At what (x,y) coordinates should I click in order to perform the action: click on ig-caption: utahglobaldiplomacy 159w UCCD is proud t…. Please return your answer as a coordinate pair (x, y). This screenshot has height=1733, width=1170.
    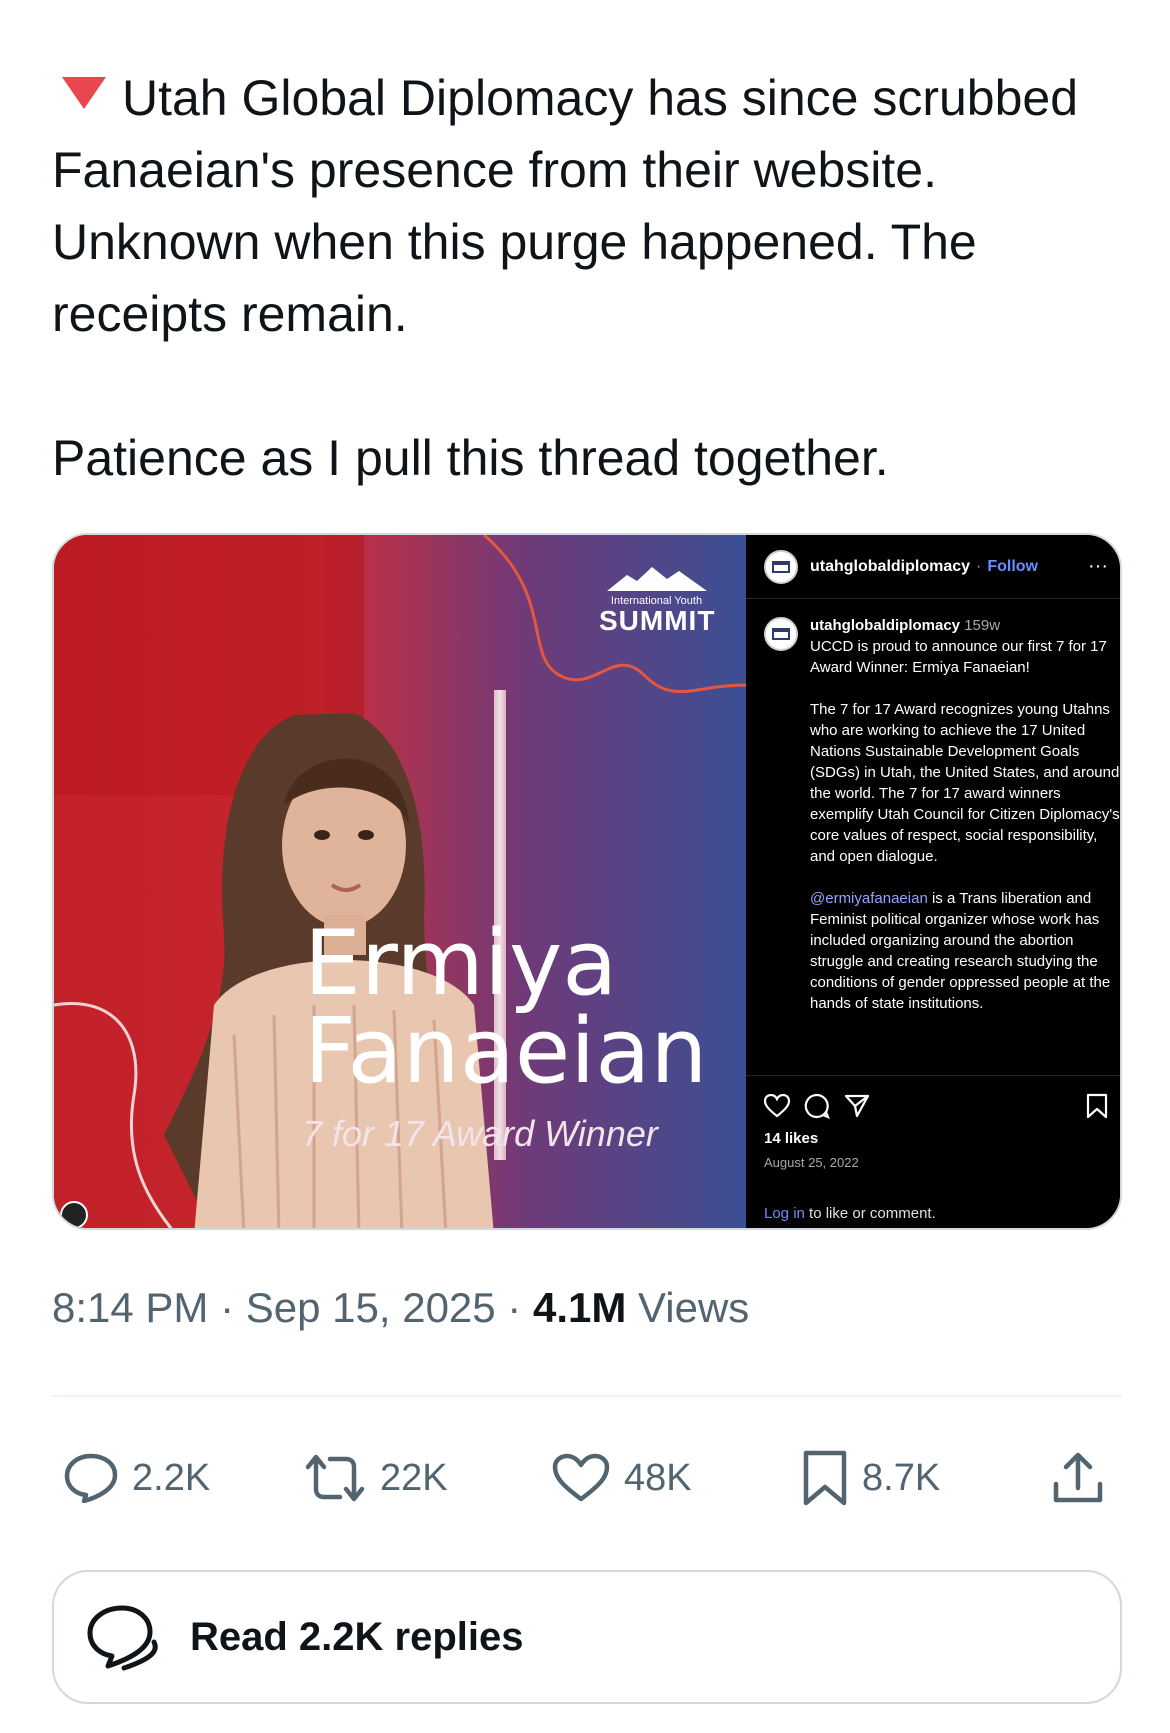
    Looking at the image, I should click on (965, 814).